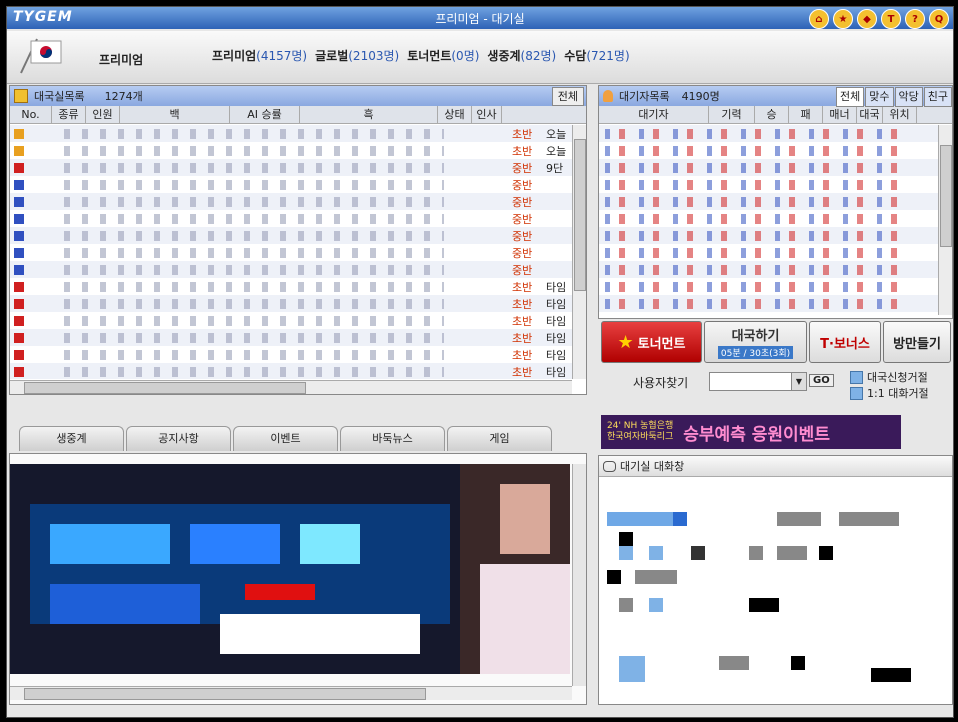 This screenshot has width=958, height=722. Describe the element at coordinates (175, 114) in the screenshot. I see `column-header: 백` at that location.